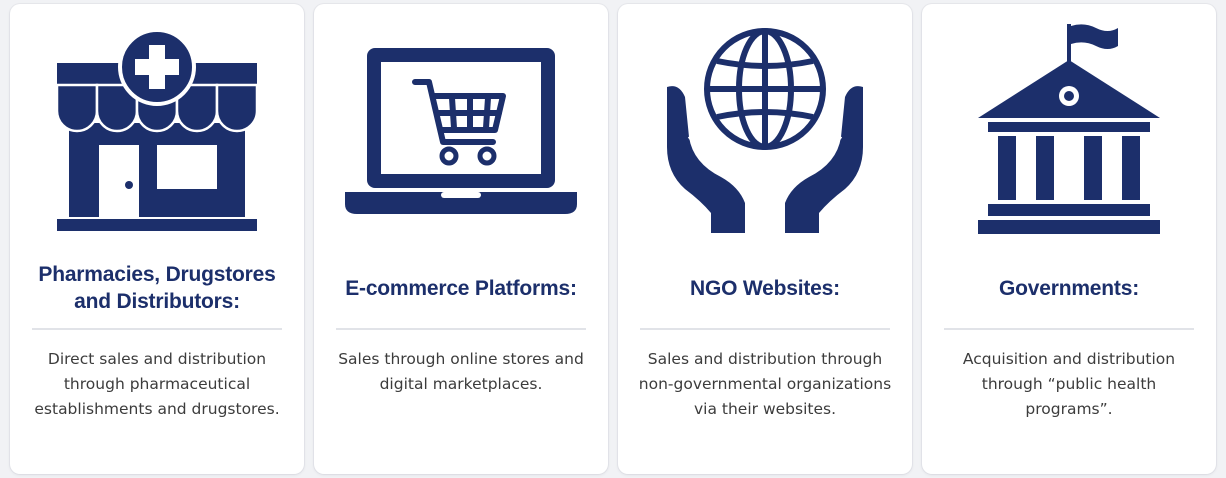 This screenshot has height=478, width=1226. I want to click on card-title: E-commerce Platforms:, so click(461, 288).